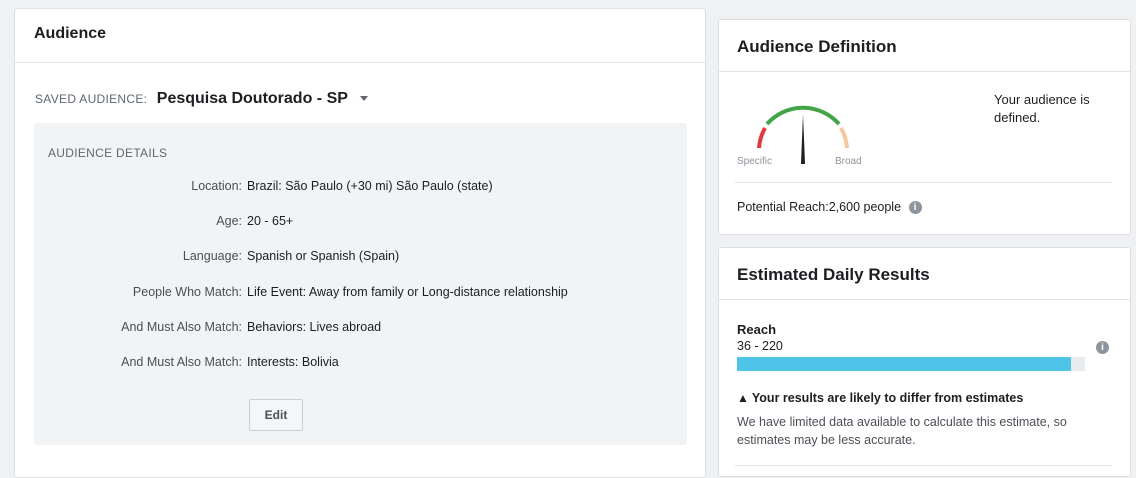  Describe the element at coordinates (865, 207) in the screenshot. I see `potential-reach-value: 2,600 people` at that location.